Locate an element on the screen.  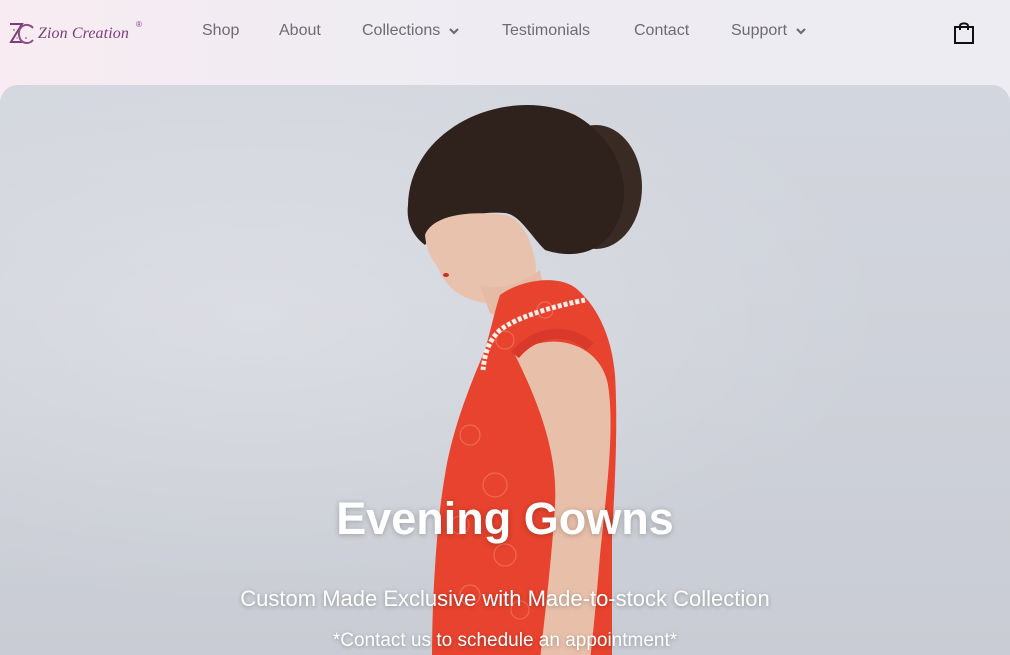
nav-item-shop: Shop is located at coordinates (220, 31).